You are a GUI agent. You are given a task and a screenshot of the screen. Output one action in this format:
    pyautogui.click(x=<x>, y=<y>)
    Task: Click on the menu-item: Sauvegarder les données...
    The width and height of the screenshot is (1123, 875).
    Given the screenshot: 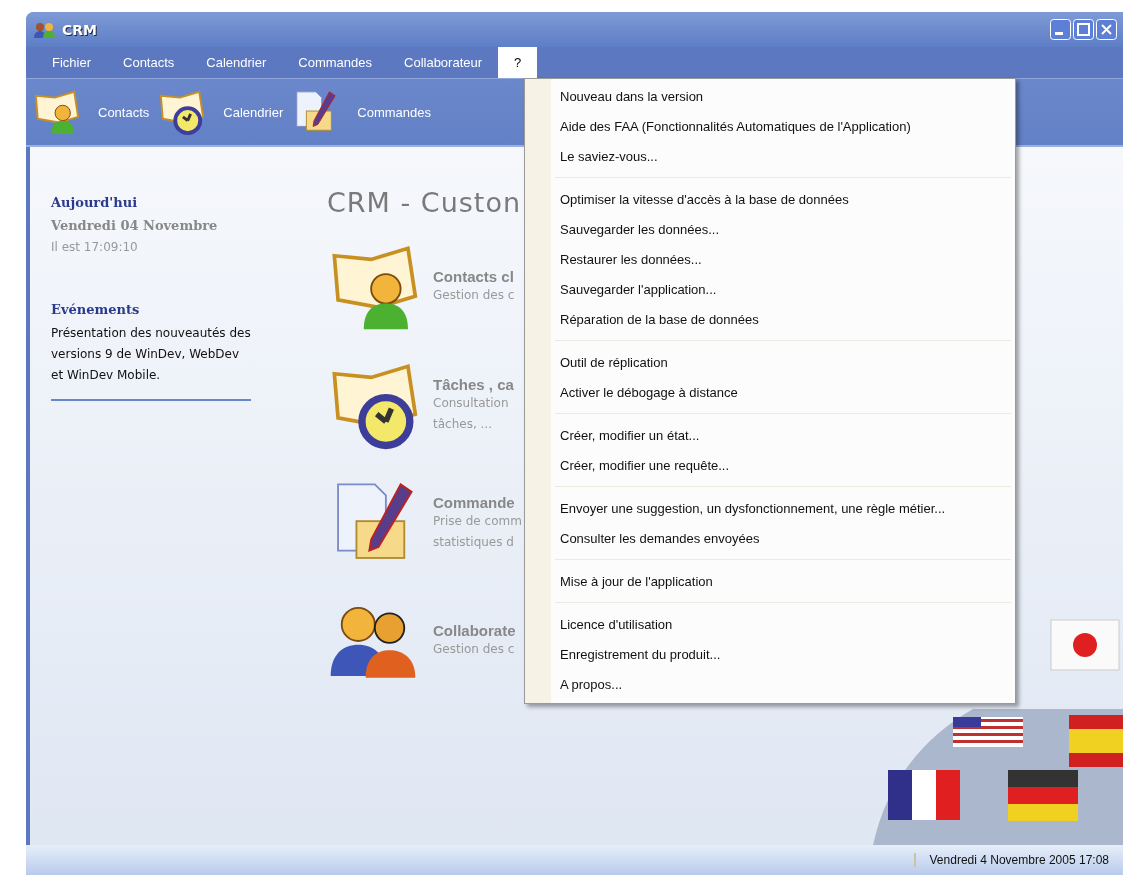 What is the action you would take?
    pyautogui.click(x=770, y=229)
    